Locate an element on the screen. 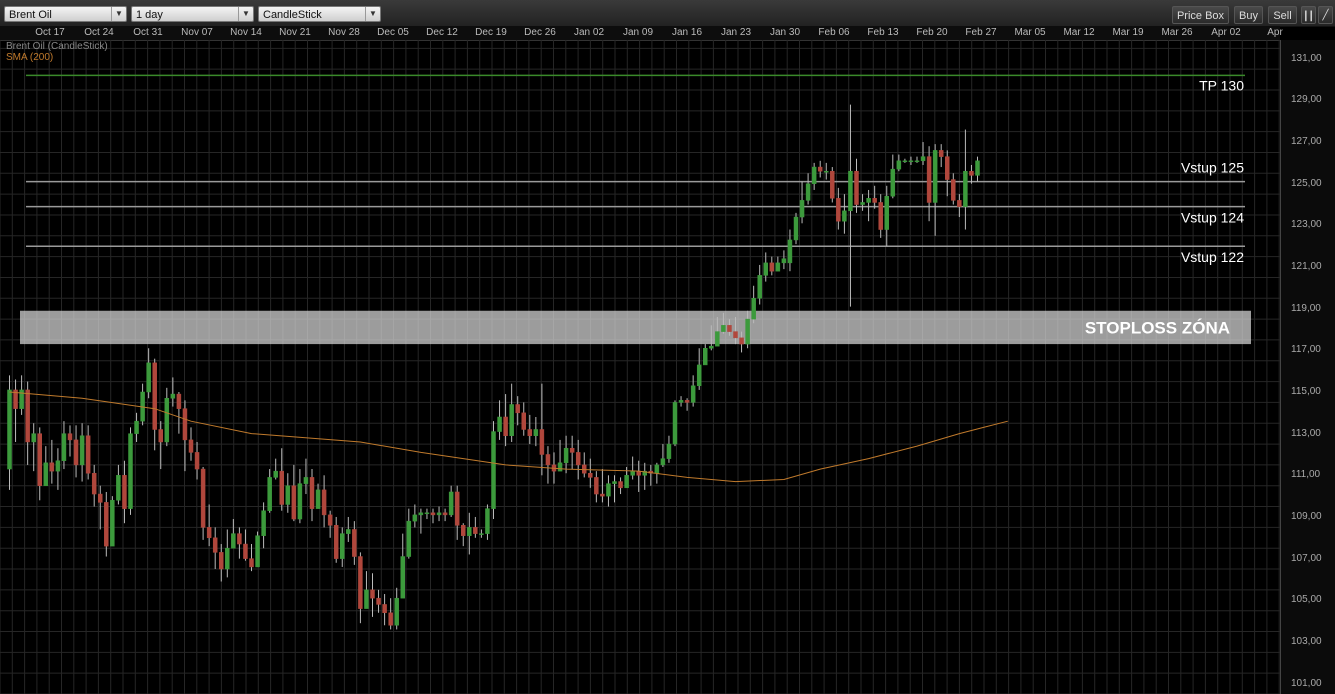  x-tick-label: Nov 14 is located at coordinates (246, 32).